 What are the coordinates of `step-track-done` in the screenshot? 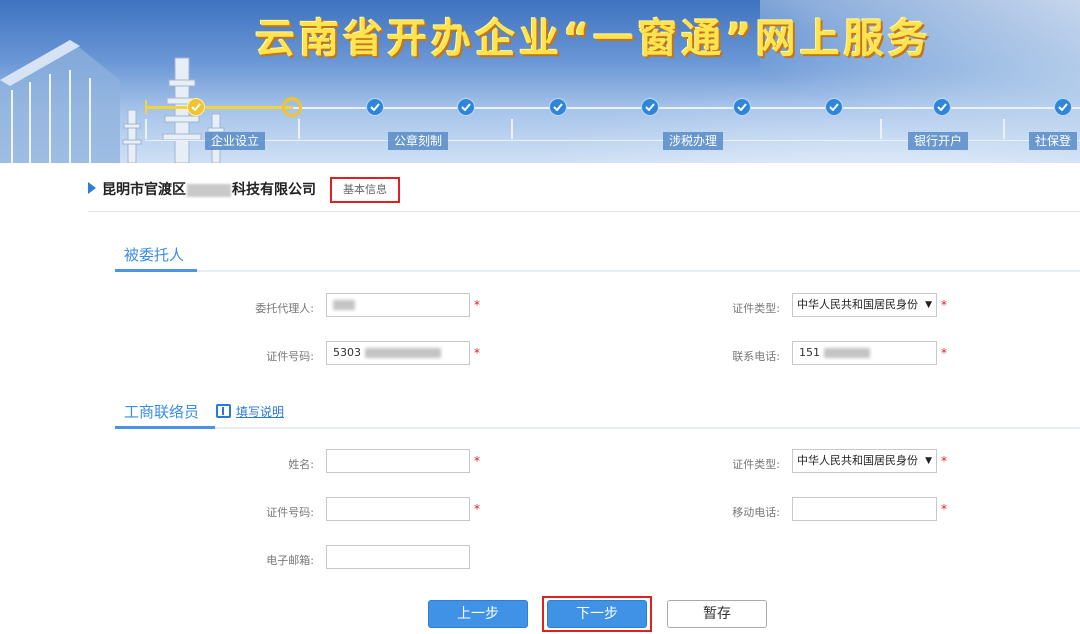 It's located at (219, 107).